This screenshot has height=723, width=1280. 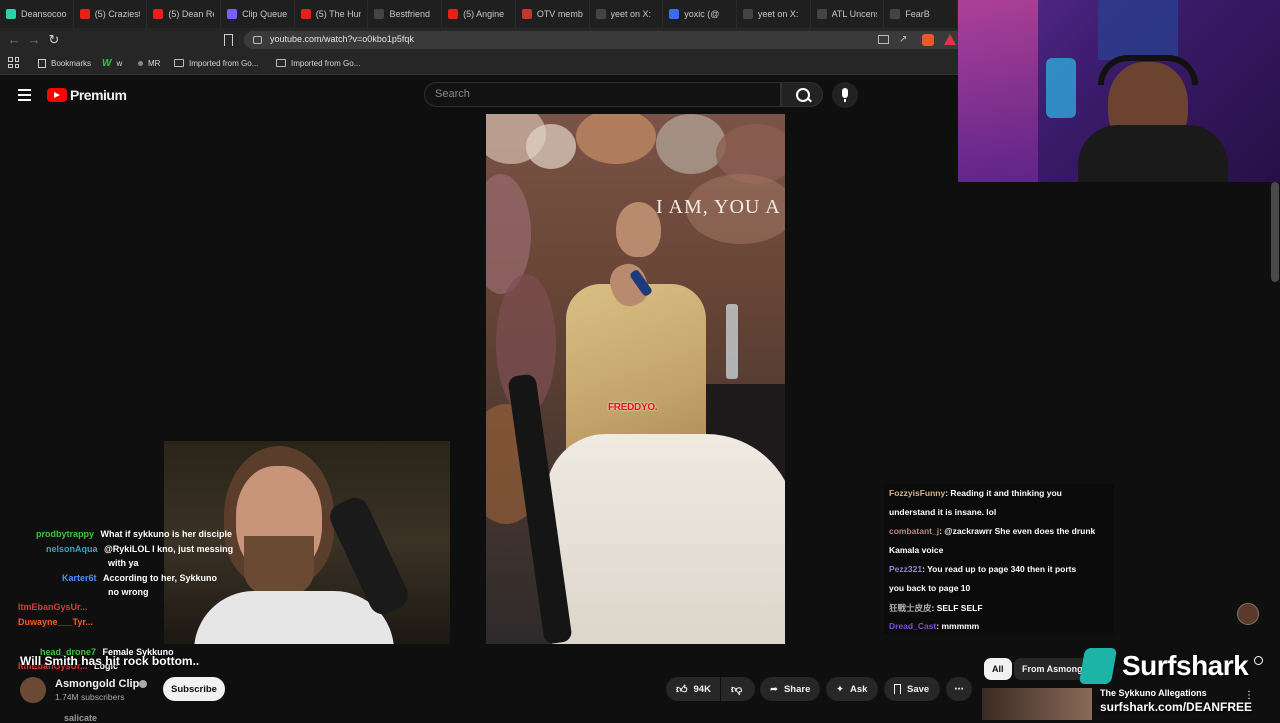 What do you see at coordinates (257, 40) in the screenshot?
I see `site-info-icon` at bounding box center [257, 40].